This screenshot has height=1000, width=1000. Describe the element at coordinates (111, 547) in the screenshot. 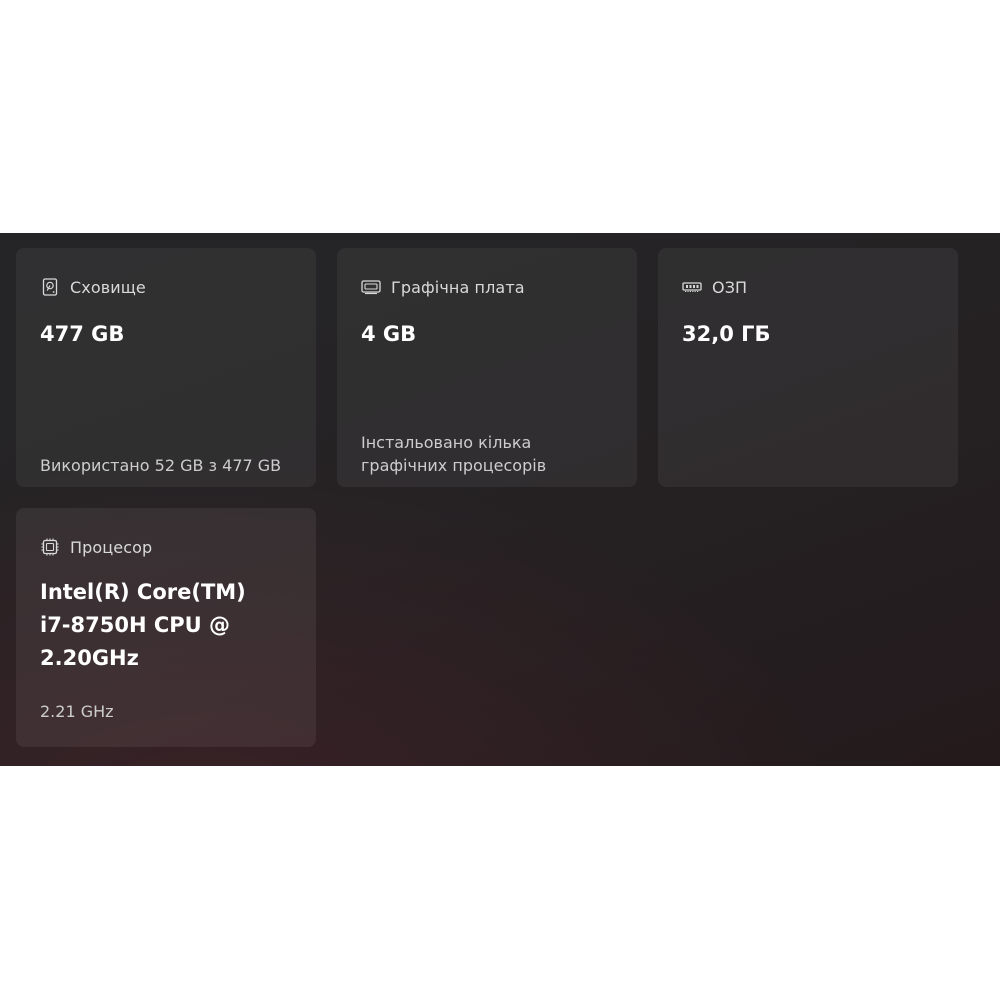

I see `processor-card-title: Процесор` at that location.